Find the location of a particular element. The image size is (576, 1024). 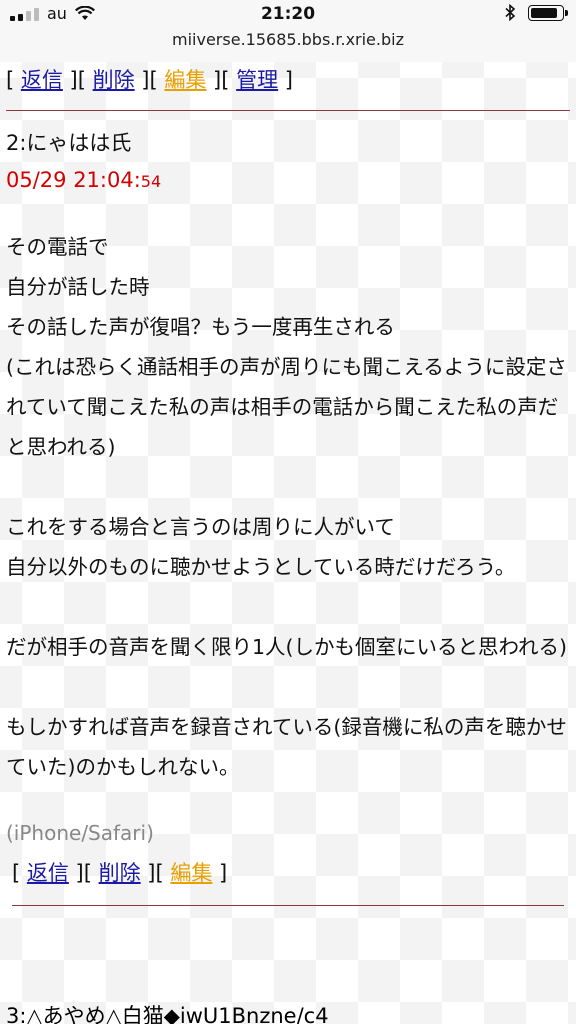

next-post-author: 3:△あやめ△白猫◆iwU1Bnzne/c4 is located at coordinates (167, 1014).